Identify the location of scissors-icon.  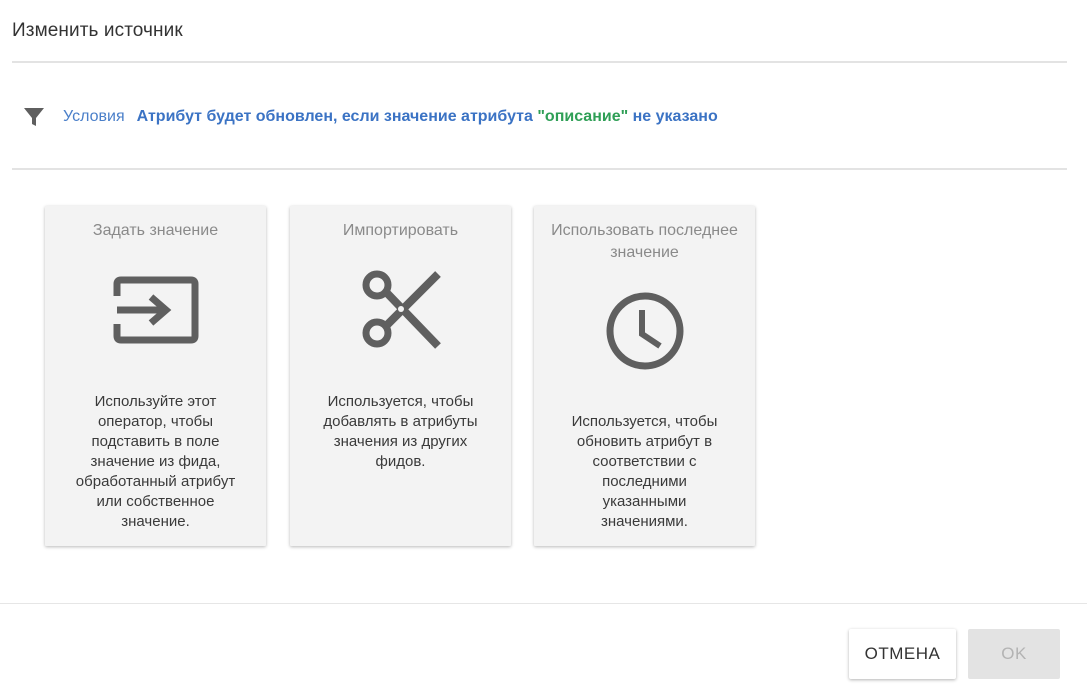
(401, 309).